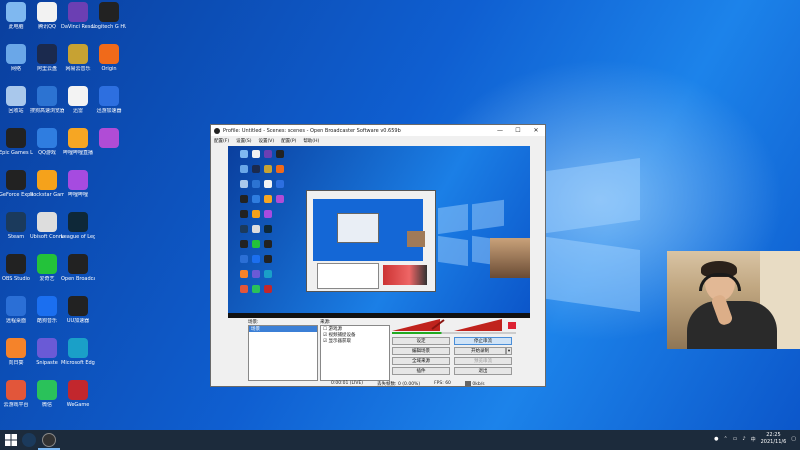 This screenshot has height=450, width=800. Describe the element at coordinates (283, 353) in the screenshot. I see `scenes-list: 场景` at that location.